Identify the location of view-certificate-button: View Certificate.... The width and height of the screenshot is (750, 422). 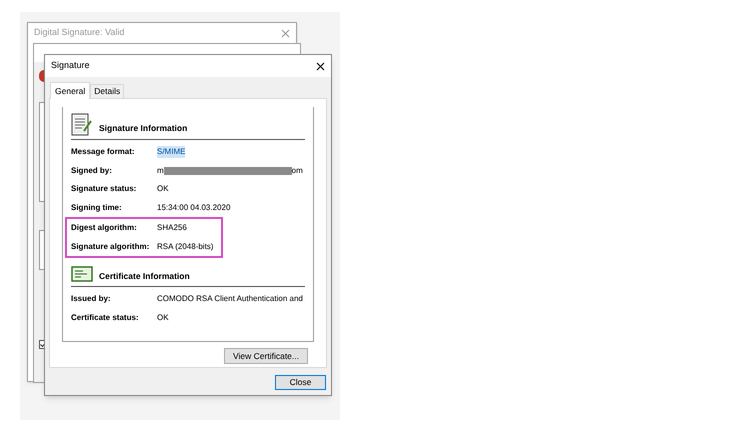
(266, 356).